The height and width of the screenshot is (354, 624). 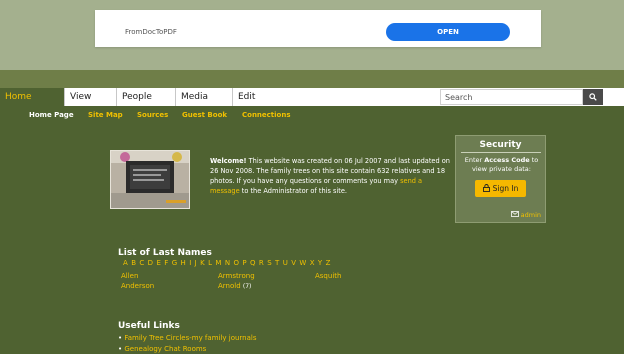 What do you see at coordinates (151, 32) in the screenshot?
I see `ad-text: FromDocToPDF` at bounding box center [151, 32].